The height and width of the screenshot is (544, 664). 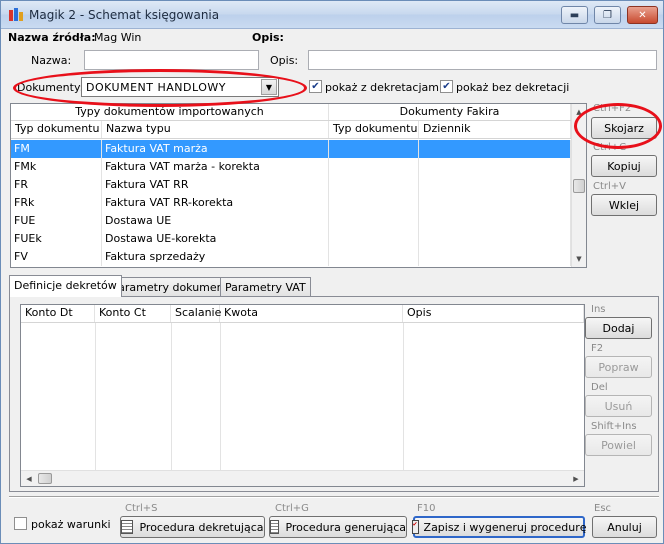 I want to click on sql-save-icon: ✔, so click(x=415, y=527).